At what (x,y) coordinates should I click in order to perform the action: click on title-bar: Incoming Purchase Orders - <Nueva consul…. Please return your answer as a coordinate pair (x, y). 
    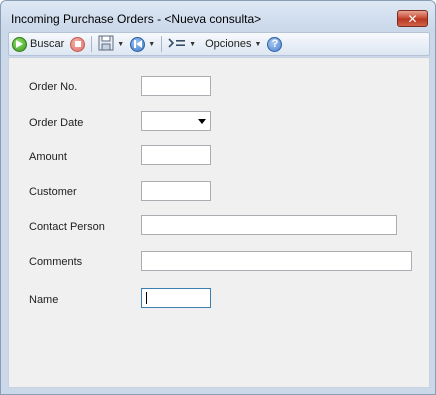
    Looking at the image, I should click on (218, 16).